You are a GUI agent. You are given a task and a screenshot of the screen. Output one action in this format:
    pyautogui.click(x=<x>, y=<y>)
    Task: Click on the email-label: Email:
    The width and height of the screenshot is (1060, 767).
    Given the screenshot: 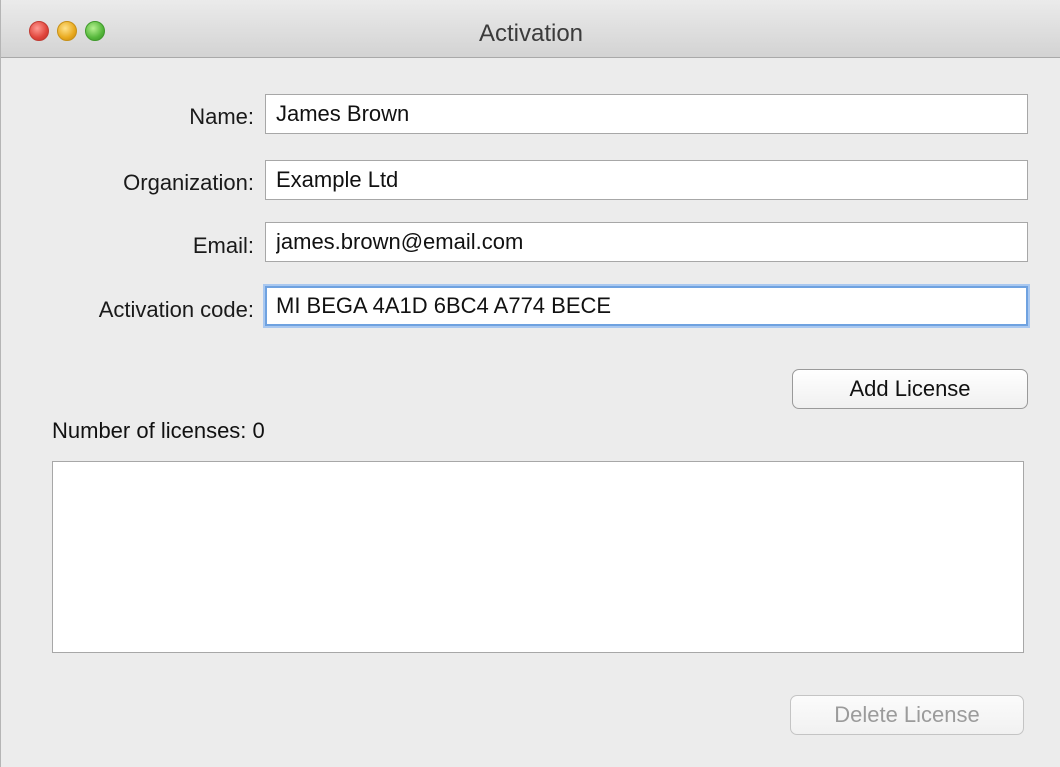 What is the action you would take?
    pyautogui.click(x=223, y=245)
    